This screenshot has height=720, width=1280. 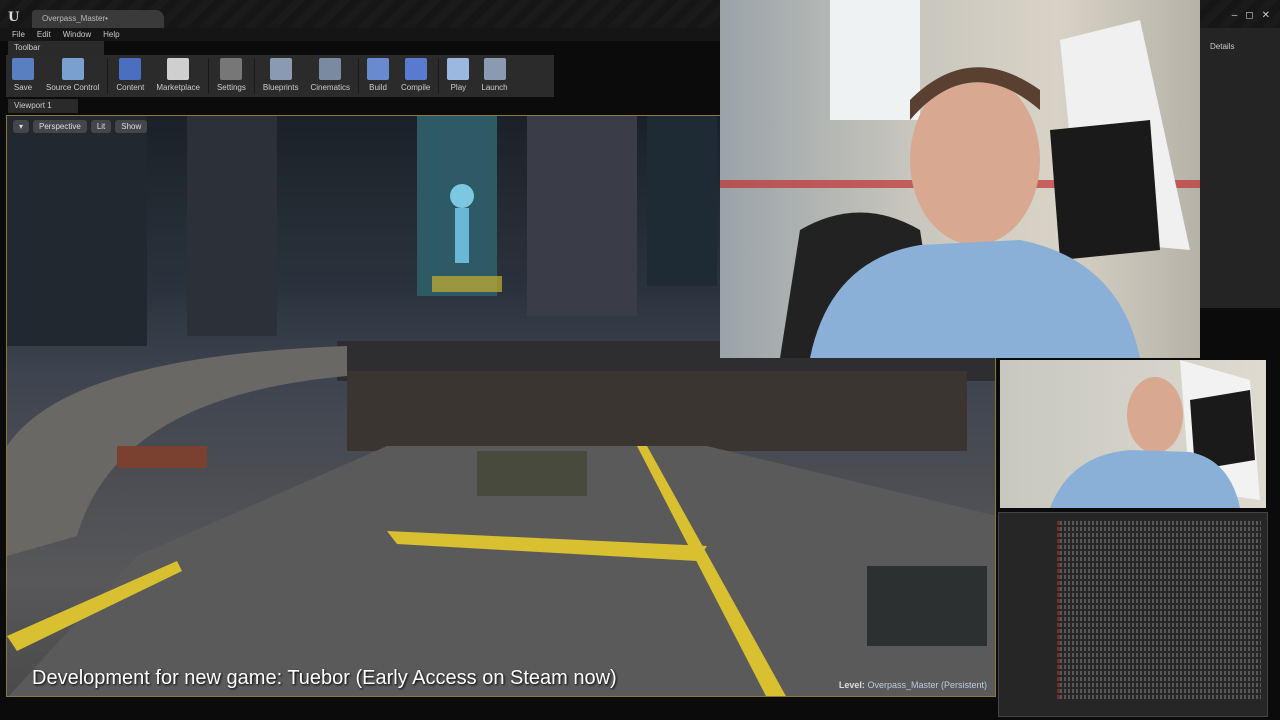 I want to click on toolbar-button-label: Content, so click(x=130, y=87).